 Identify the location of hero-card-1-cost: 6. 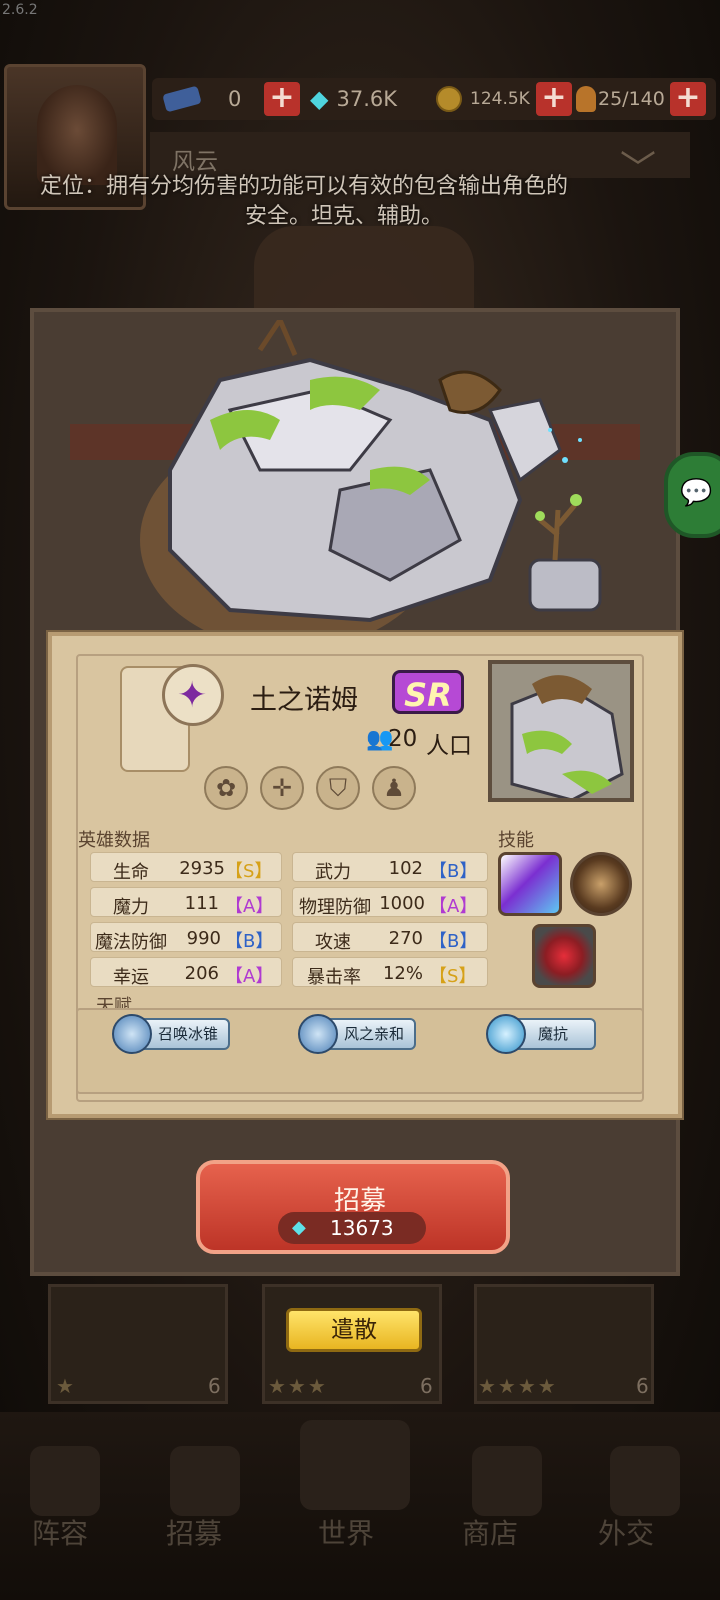
(214, 1386).